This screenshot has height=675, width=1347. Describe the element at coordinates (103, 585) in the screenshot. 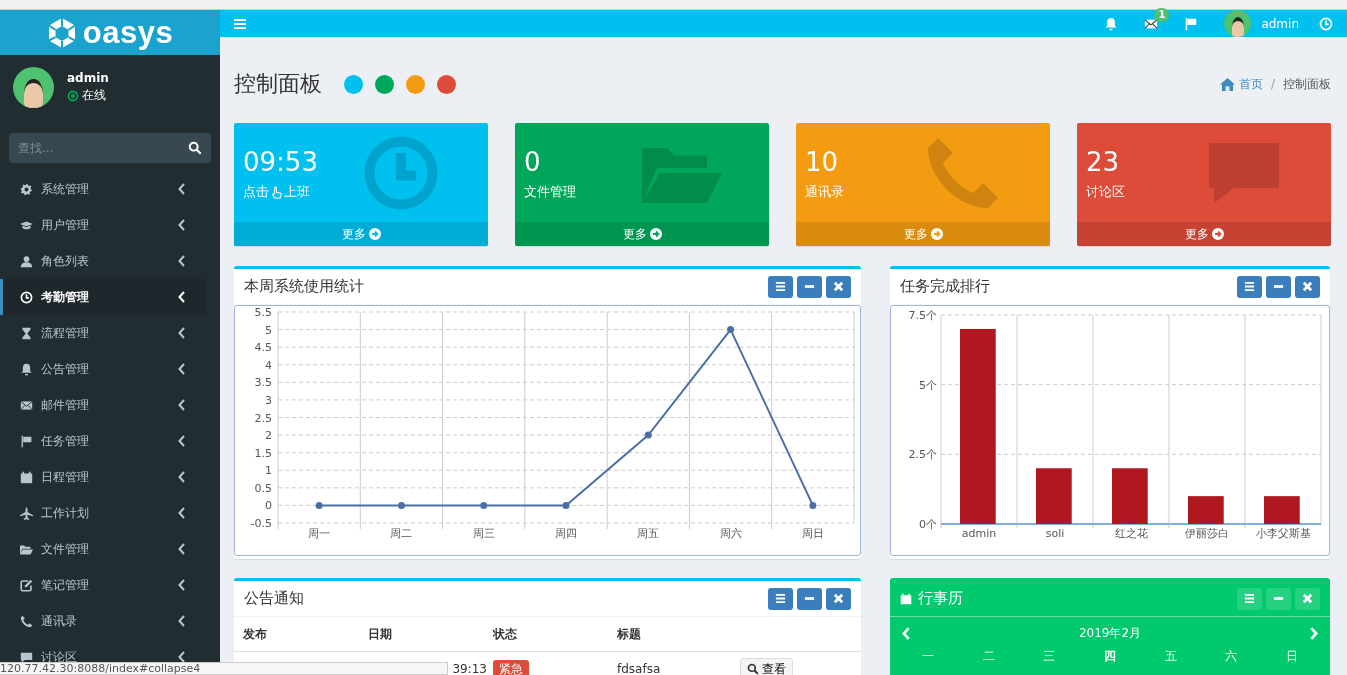

I see `menu-item: 笔记管理` at that location.